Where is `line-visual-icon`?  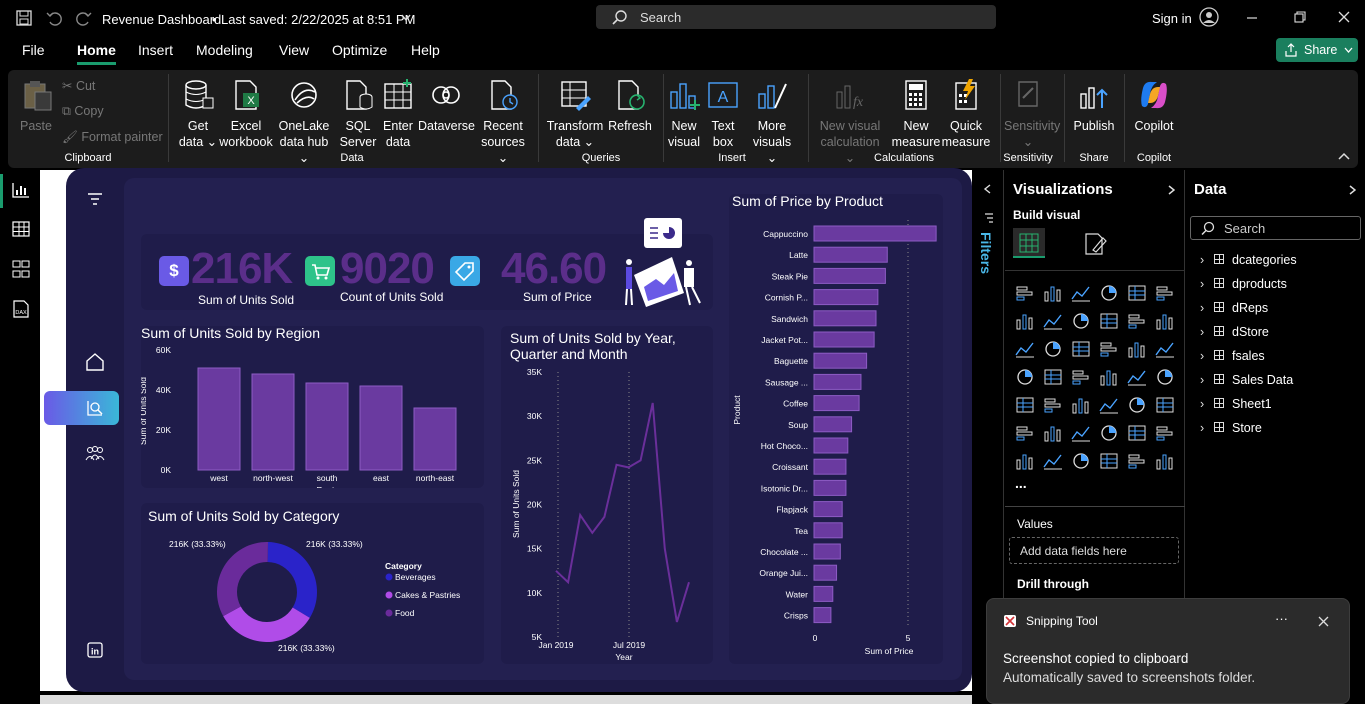 line-visual-icon is located at coordinates (1025, 321).